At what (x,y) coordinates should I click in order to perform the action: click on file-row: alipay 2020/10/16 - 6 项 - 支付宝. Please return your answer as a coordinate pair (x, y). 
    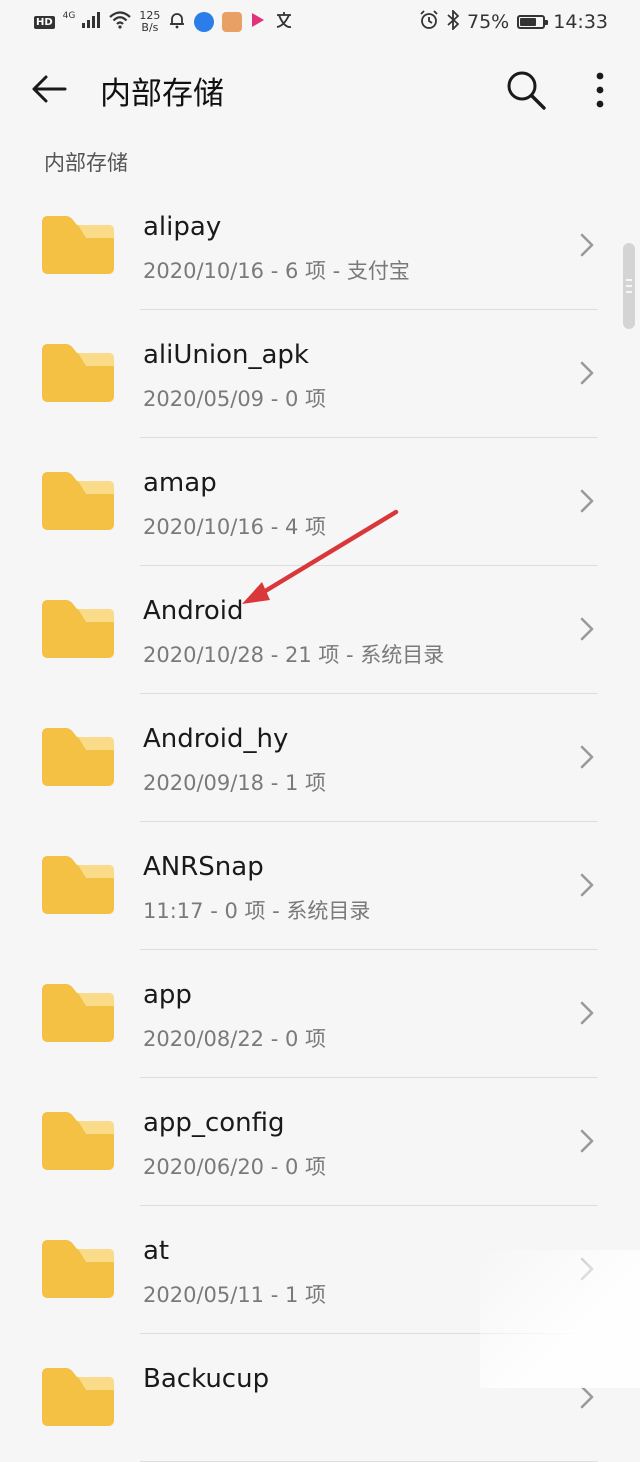
    Looking at the image, I should click on (320, 246).